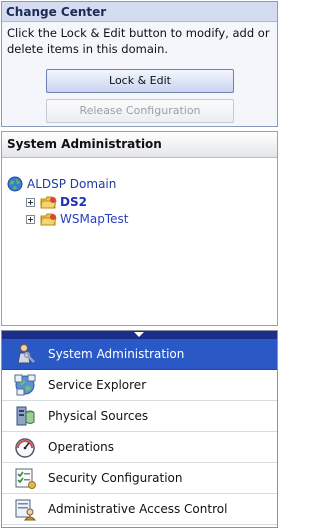 This screenshot has width=320, height=529. Describe the element at coordinates (98, 416) in the screenshot. I see `nav-item-label: Physical Sources` at that location.